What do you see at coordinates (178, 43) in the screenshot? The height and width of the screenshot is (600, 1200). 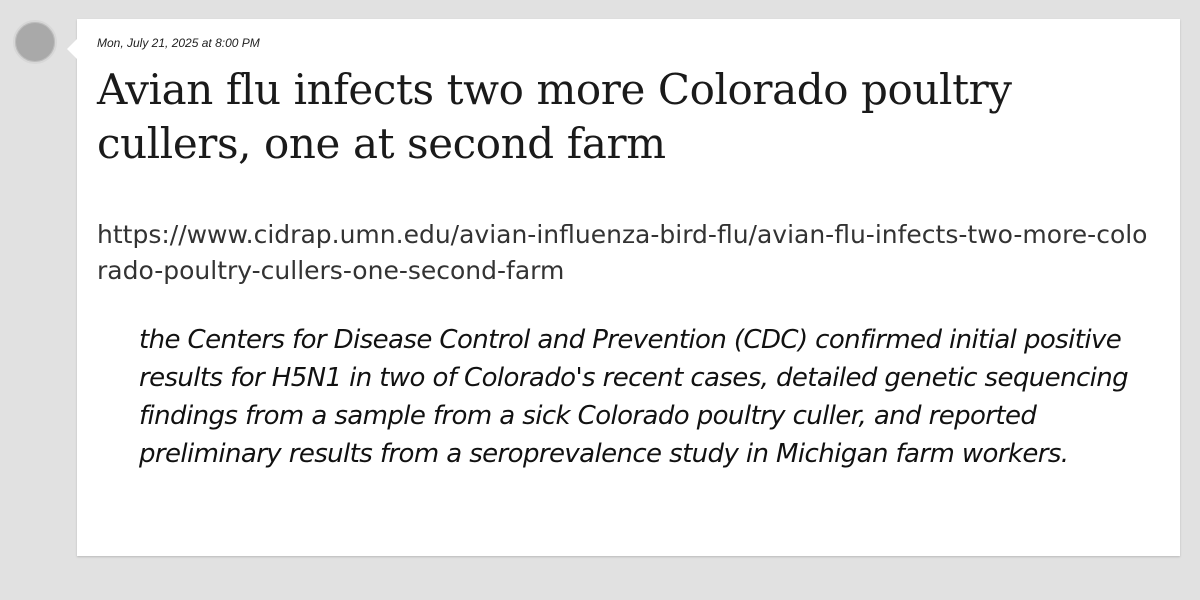 I see `post-timestamp: Mon, July 21, 2025 at 8:00 PM` at bounding box center [178, 43].